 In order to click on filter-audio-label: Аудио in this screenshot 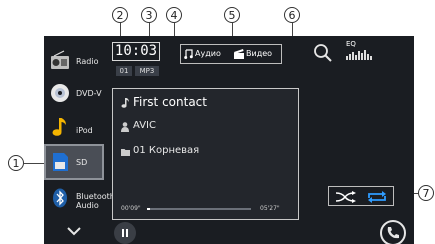, I will do `click(208, 53)`.